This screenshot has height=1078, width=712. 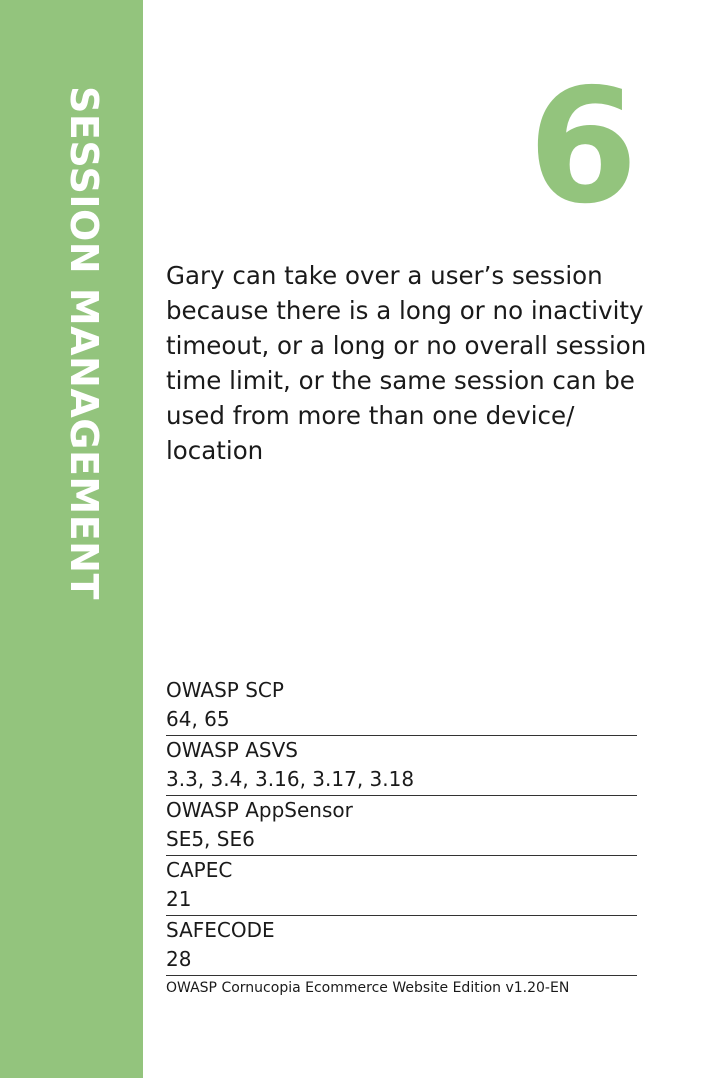 I want to click on category-title: SESSION MANAGEMENT, so click(x=84, y=343).